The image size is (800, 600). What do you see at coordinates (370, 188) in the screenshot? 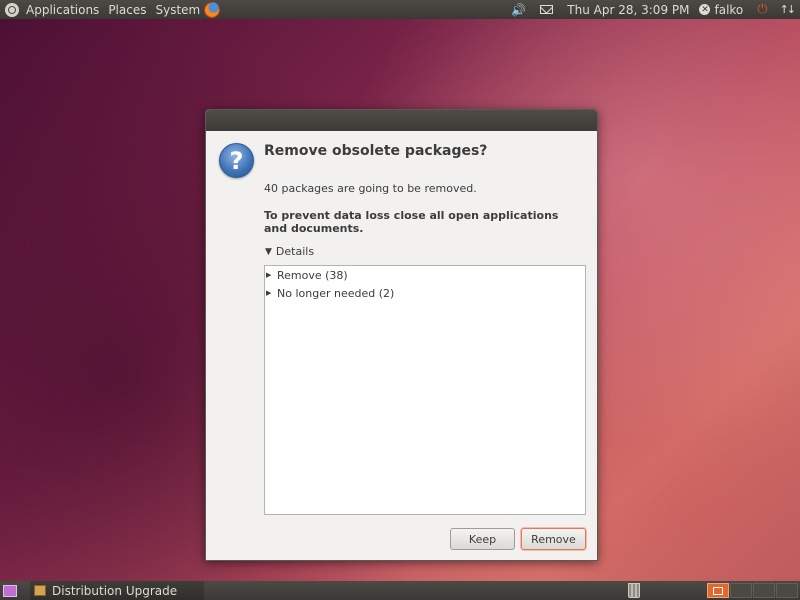
I see `dialog-message: 40 packages are going to be removed.` at bounding box center [370, 188].